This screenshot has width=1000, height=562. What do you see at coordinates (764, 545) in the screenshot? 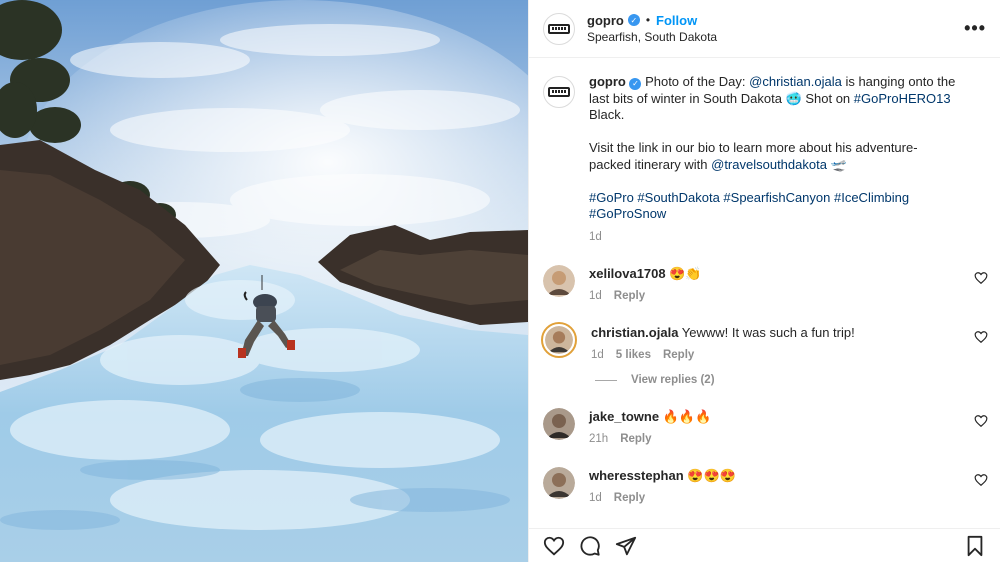
I see `post-actions-bar` at bounding box center [764, 545].